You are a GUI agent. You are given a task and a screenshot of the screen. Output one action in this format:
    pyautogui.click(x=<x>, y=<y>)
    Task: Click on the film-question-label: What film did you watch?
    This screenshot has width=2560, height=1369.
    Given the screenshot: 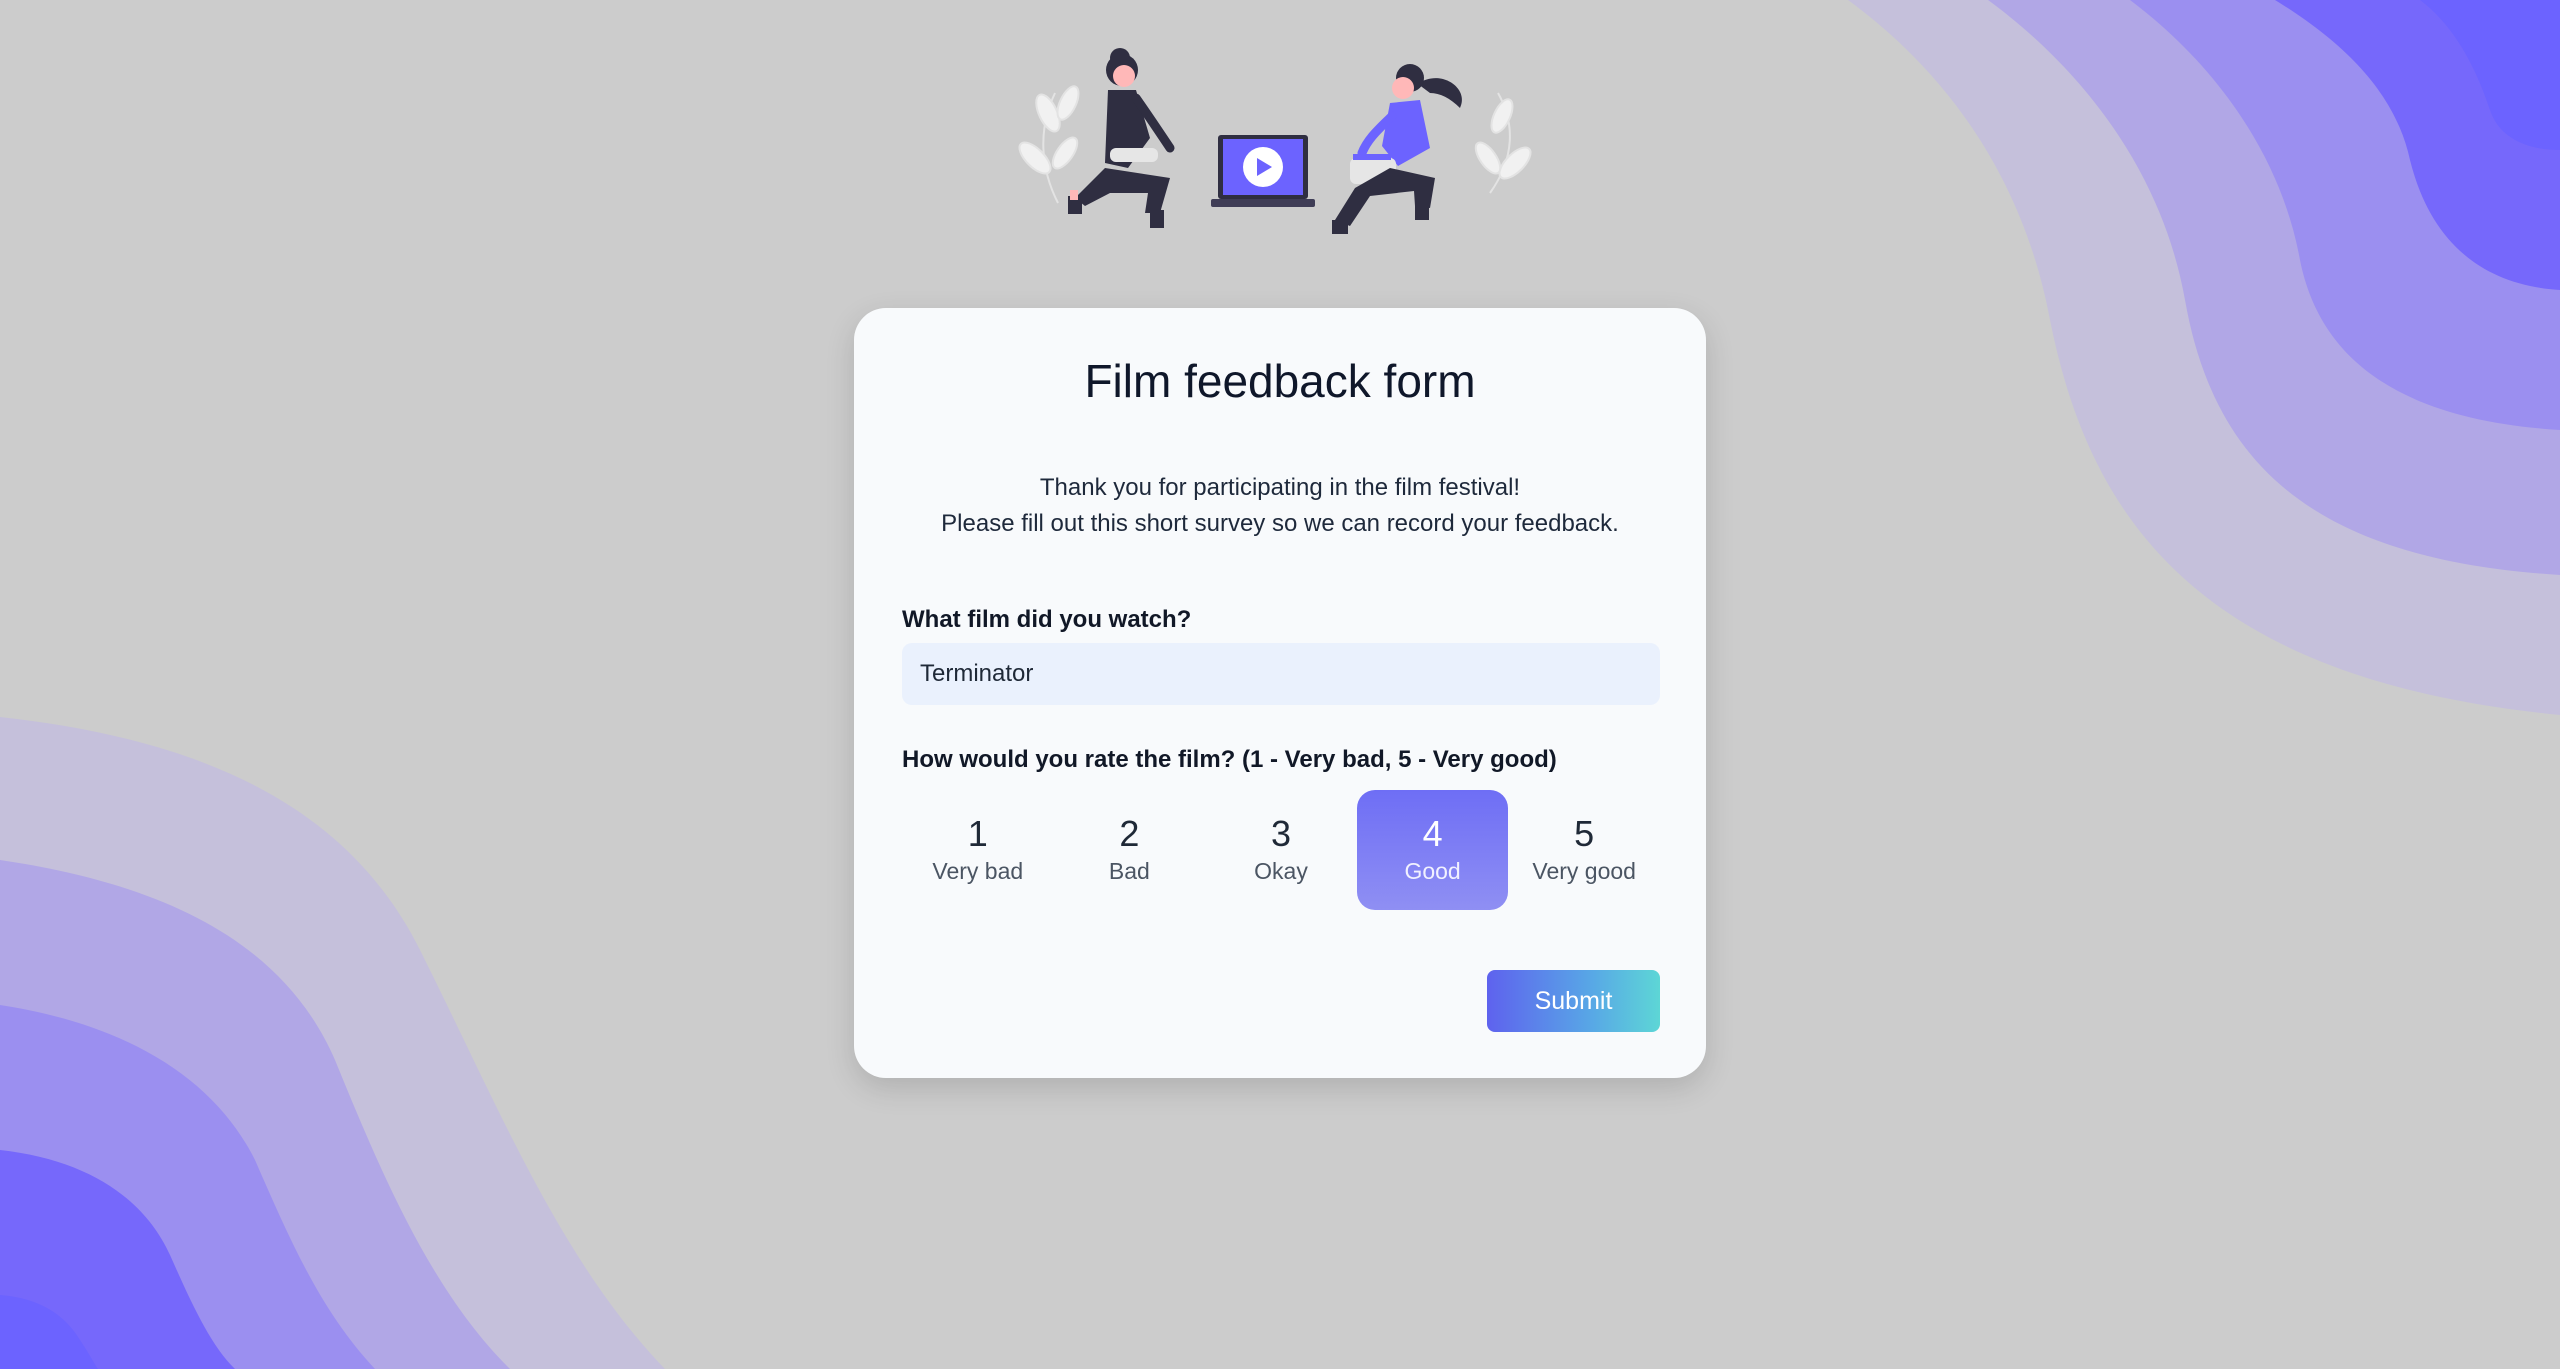 What is the action you would take?
    pyautogui.click(x=1047, y=619)
    